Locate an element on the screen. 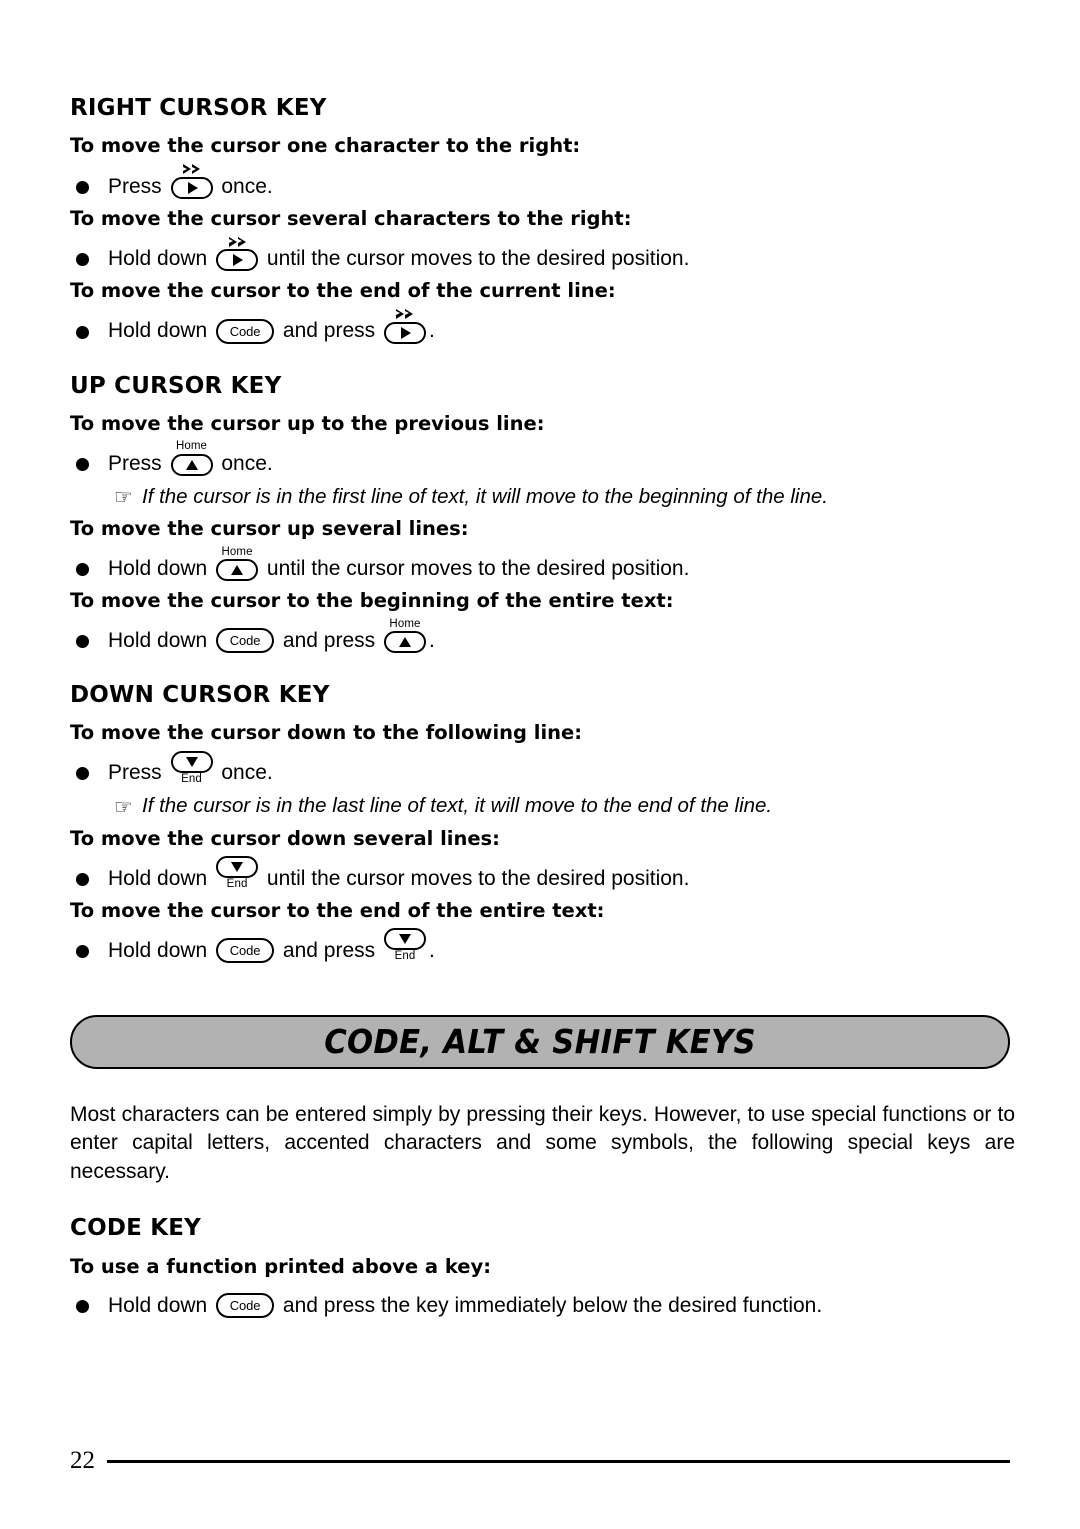  code-key-icon: Code is located at coordinates (245, 1306).